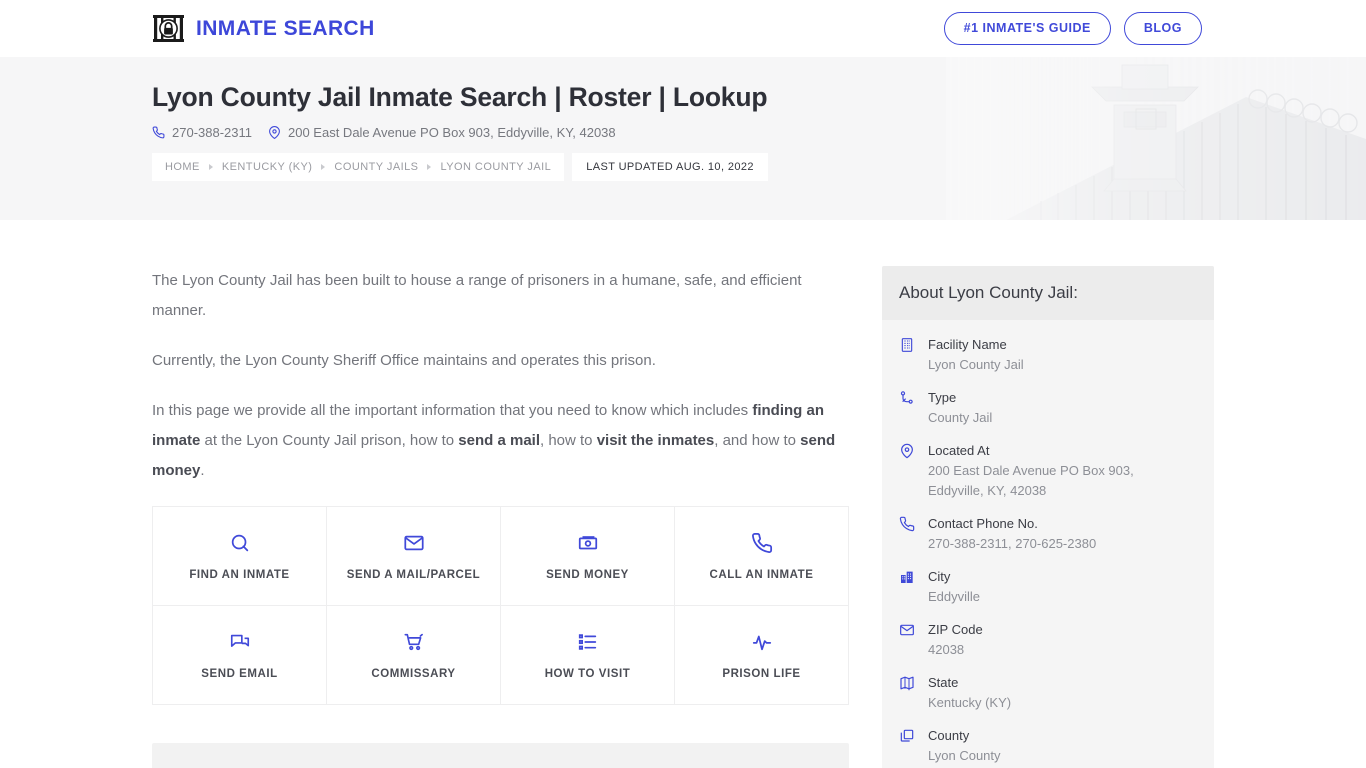 The image size is (1366, 768). Describe the element at coordinates (943, 682) in the screenshot. I see `about-row-label: State` at that location.